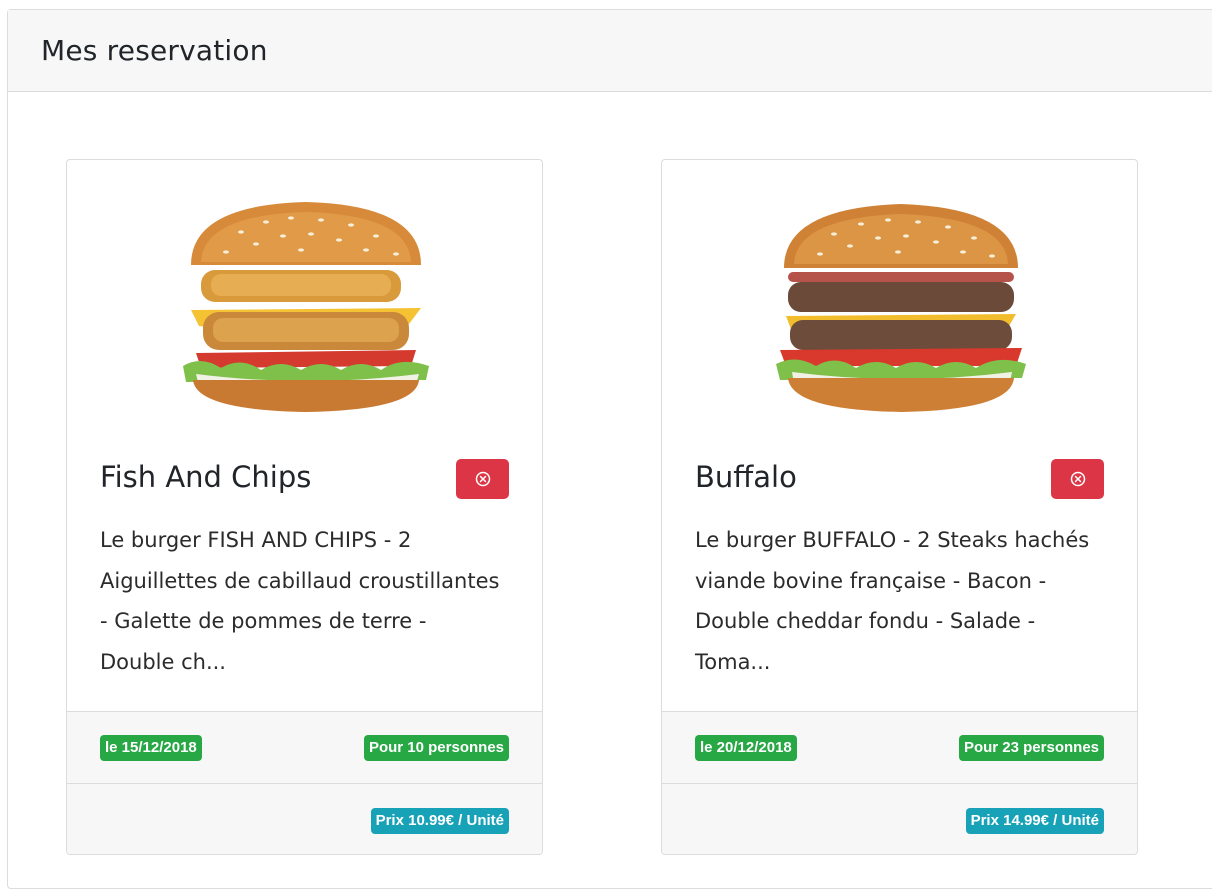  I want to click on persons-badge: Pour 10 personnes, so click(436, 748).